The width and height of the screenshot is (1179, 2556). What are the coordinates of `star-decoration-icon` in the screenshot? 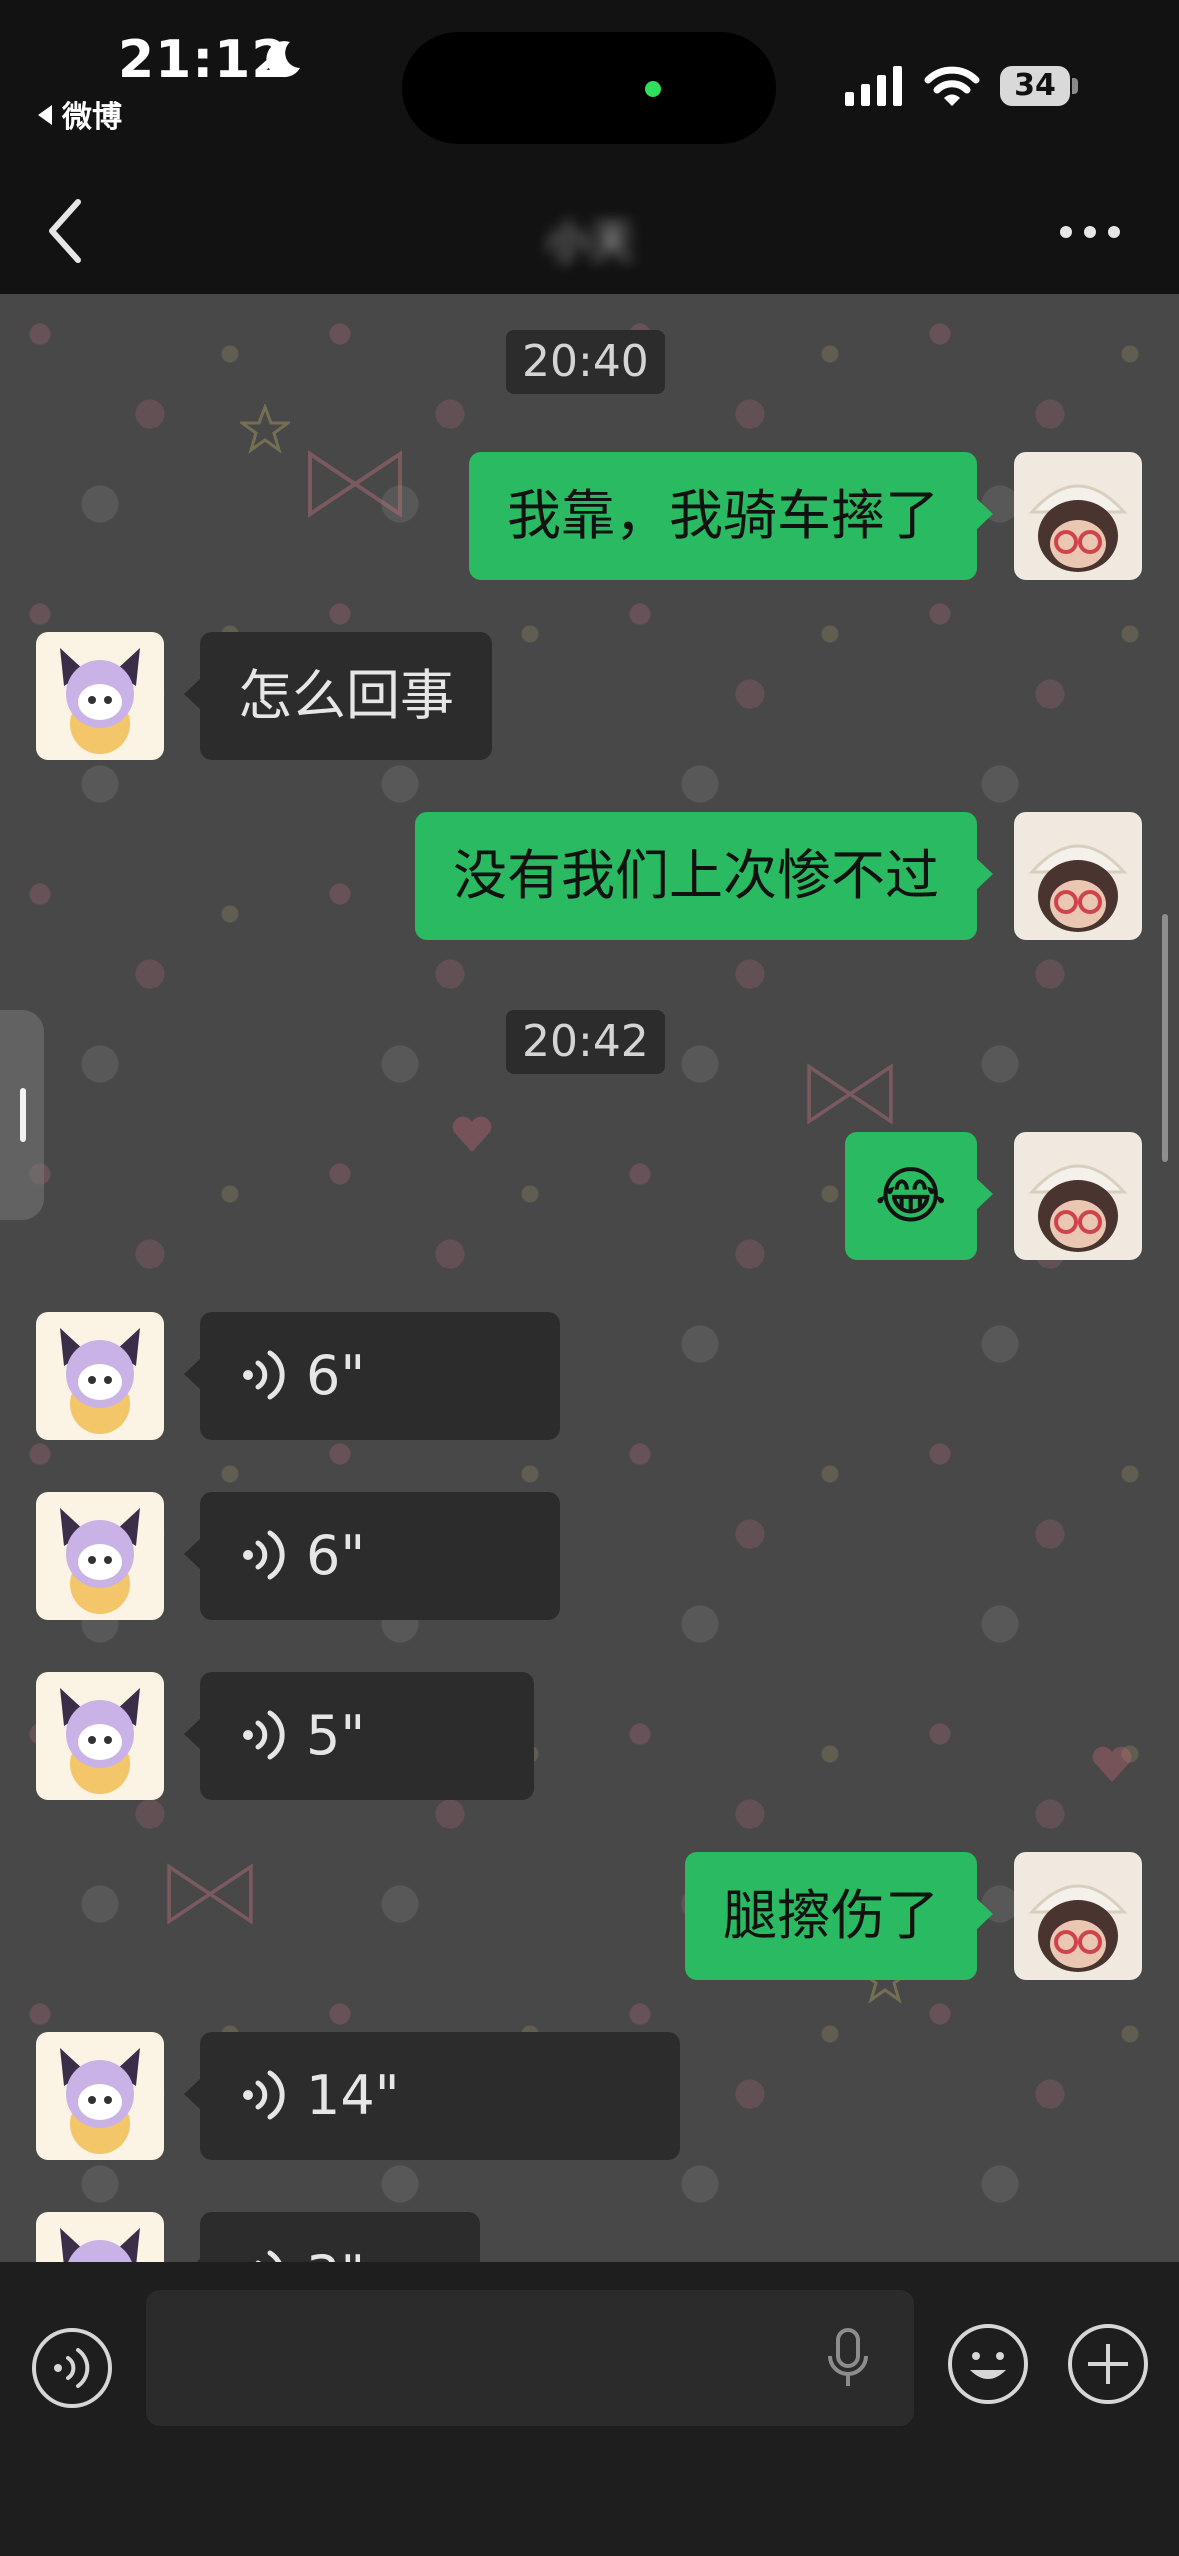 It's located at (265, 429).